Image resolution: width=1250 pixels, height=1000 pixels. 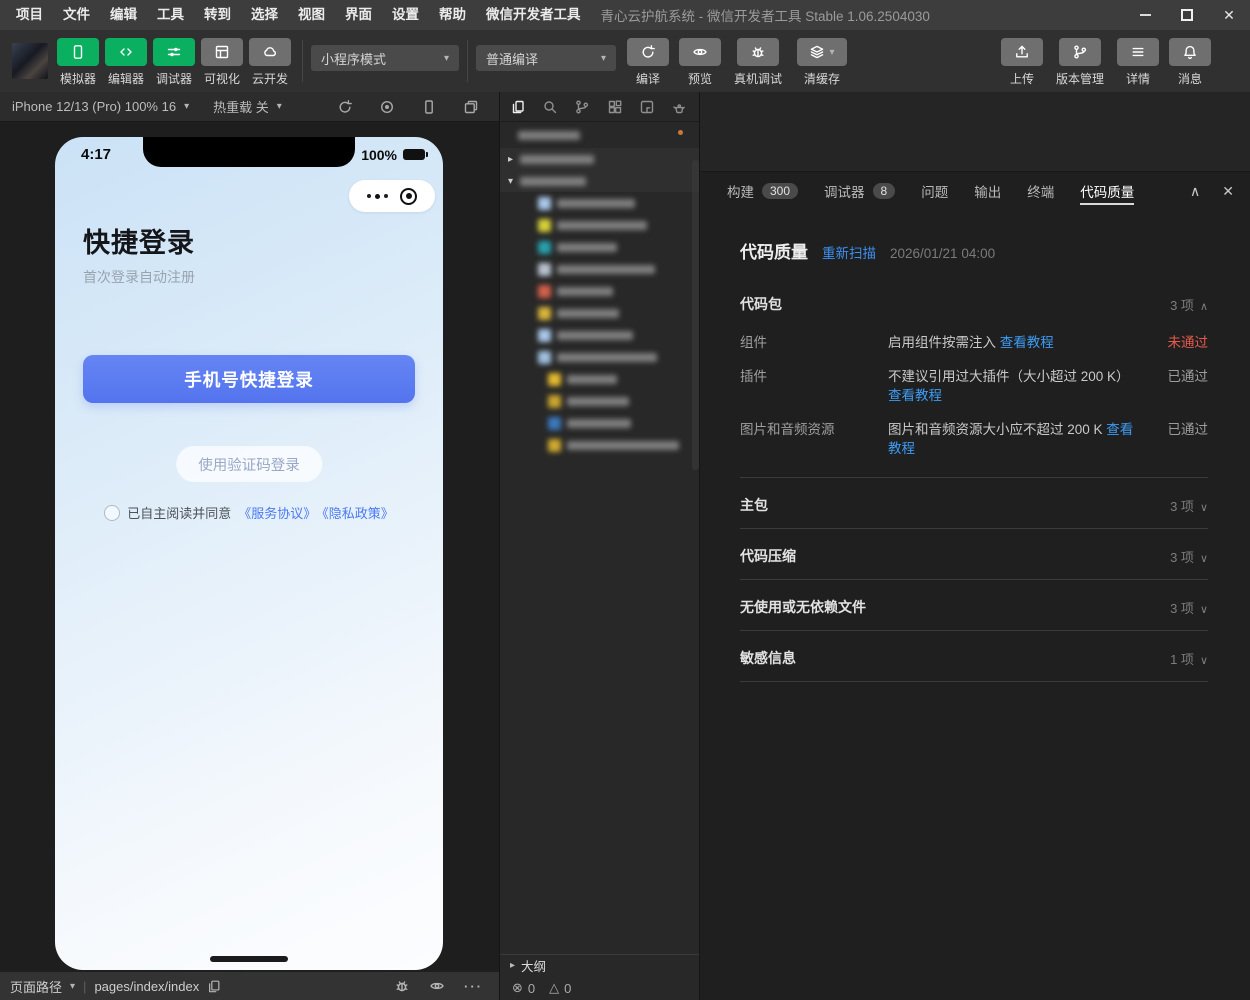 I want to click on device-selector: iPhone 12/13 (Pro) 100% 16 ▾, so click(x=100, y=106).